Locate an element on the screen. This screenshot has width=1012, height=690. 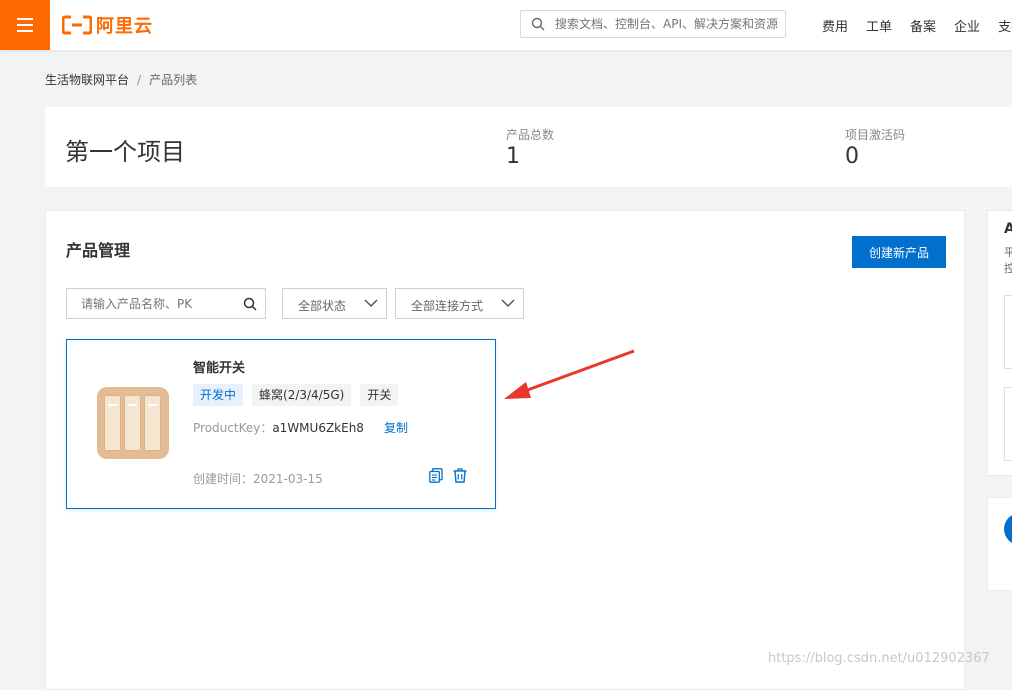
hamburger-icon is located at coordinates (25, 25).